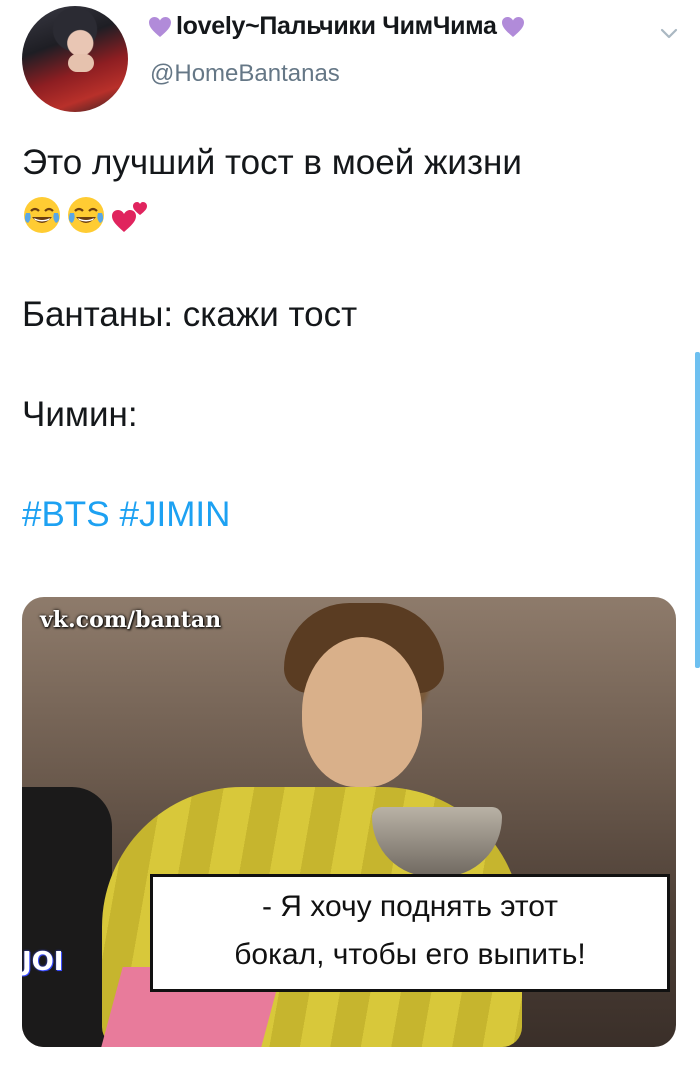 The image size is (700, 1080). Describe the element at coordinates (67, 917) in the screenshot. I see `media-background-figure` at that location.